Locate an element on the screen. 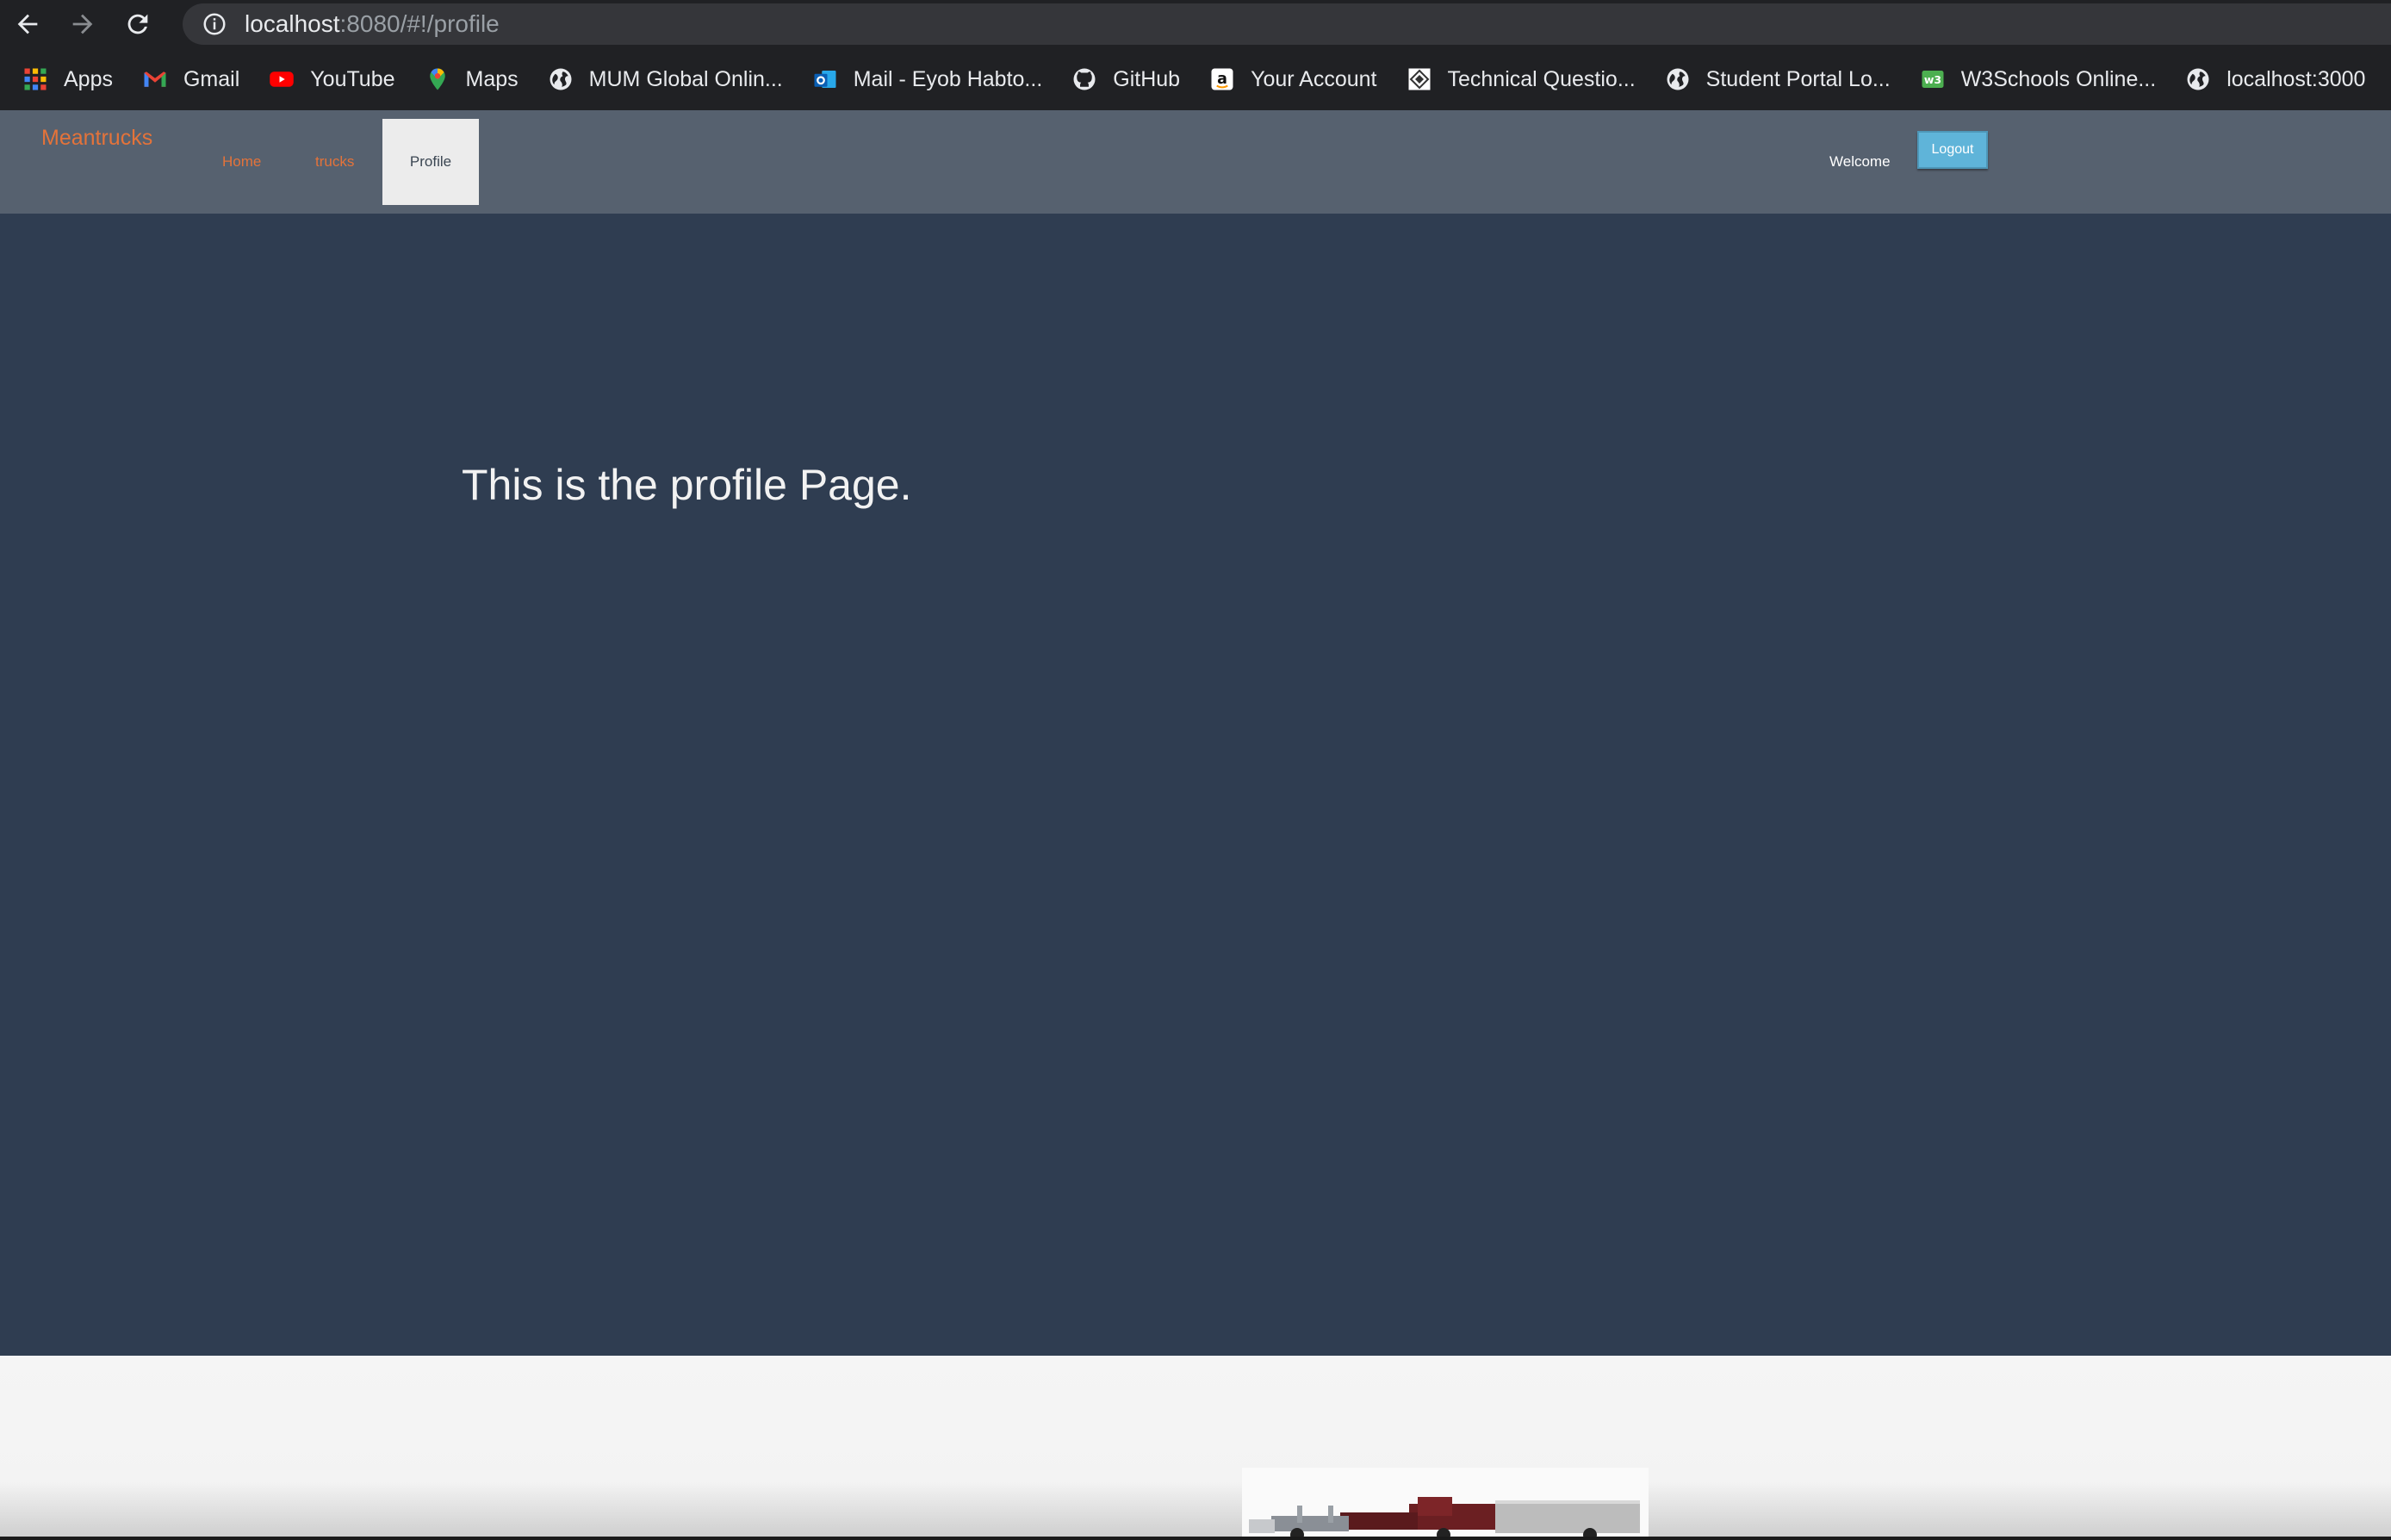 The image size is (2391, 1540). url-text: localhost:8080/#!/profile is located at coordinates (372, 24).